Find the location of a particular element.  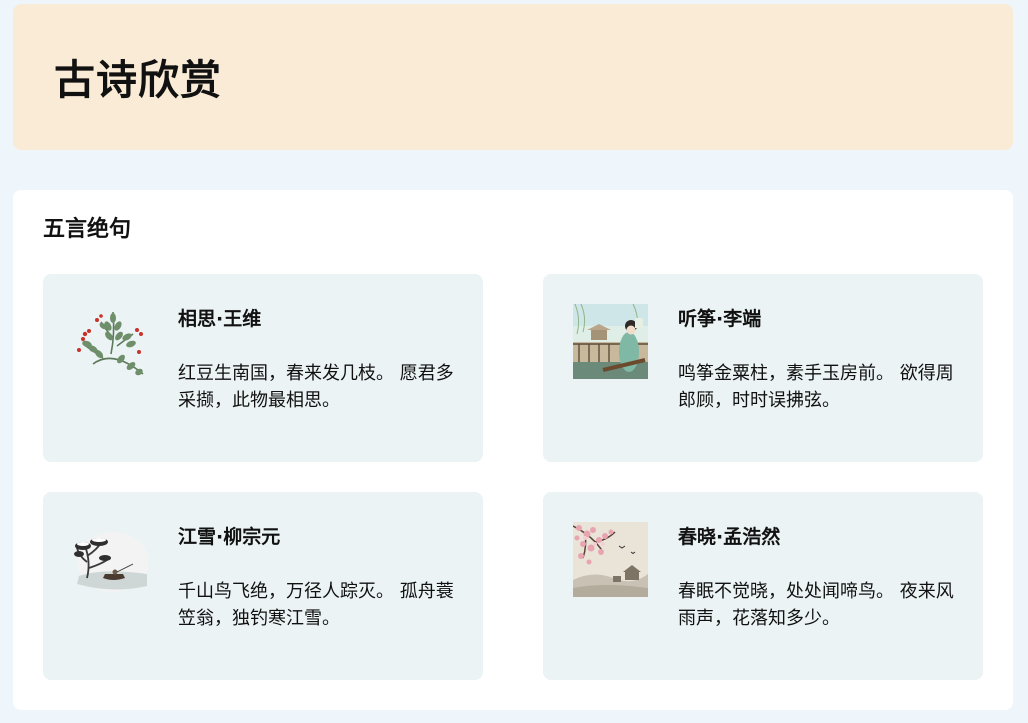

section-title: 五言绝句 is located at coordinates (87, 229).